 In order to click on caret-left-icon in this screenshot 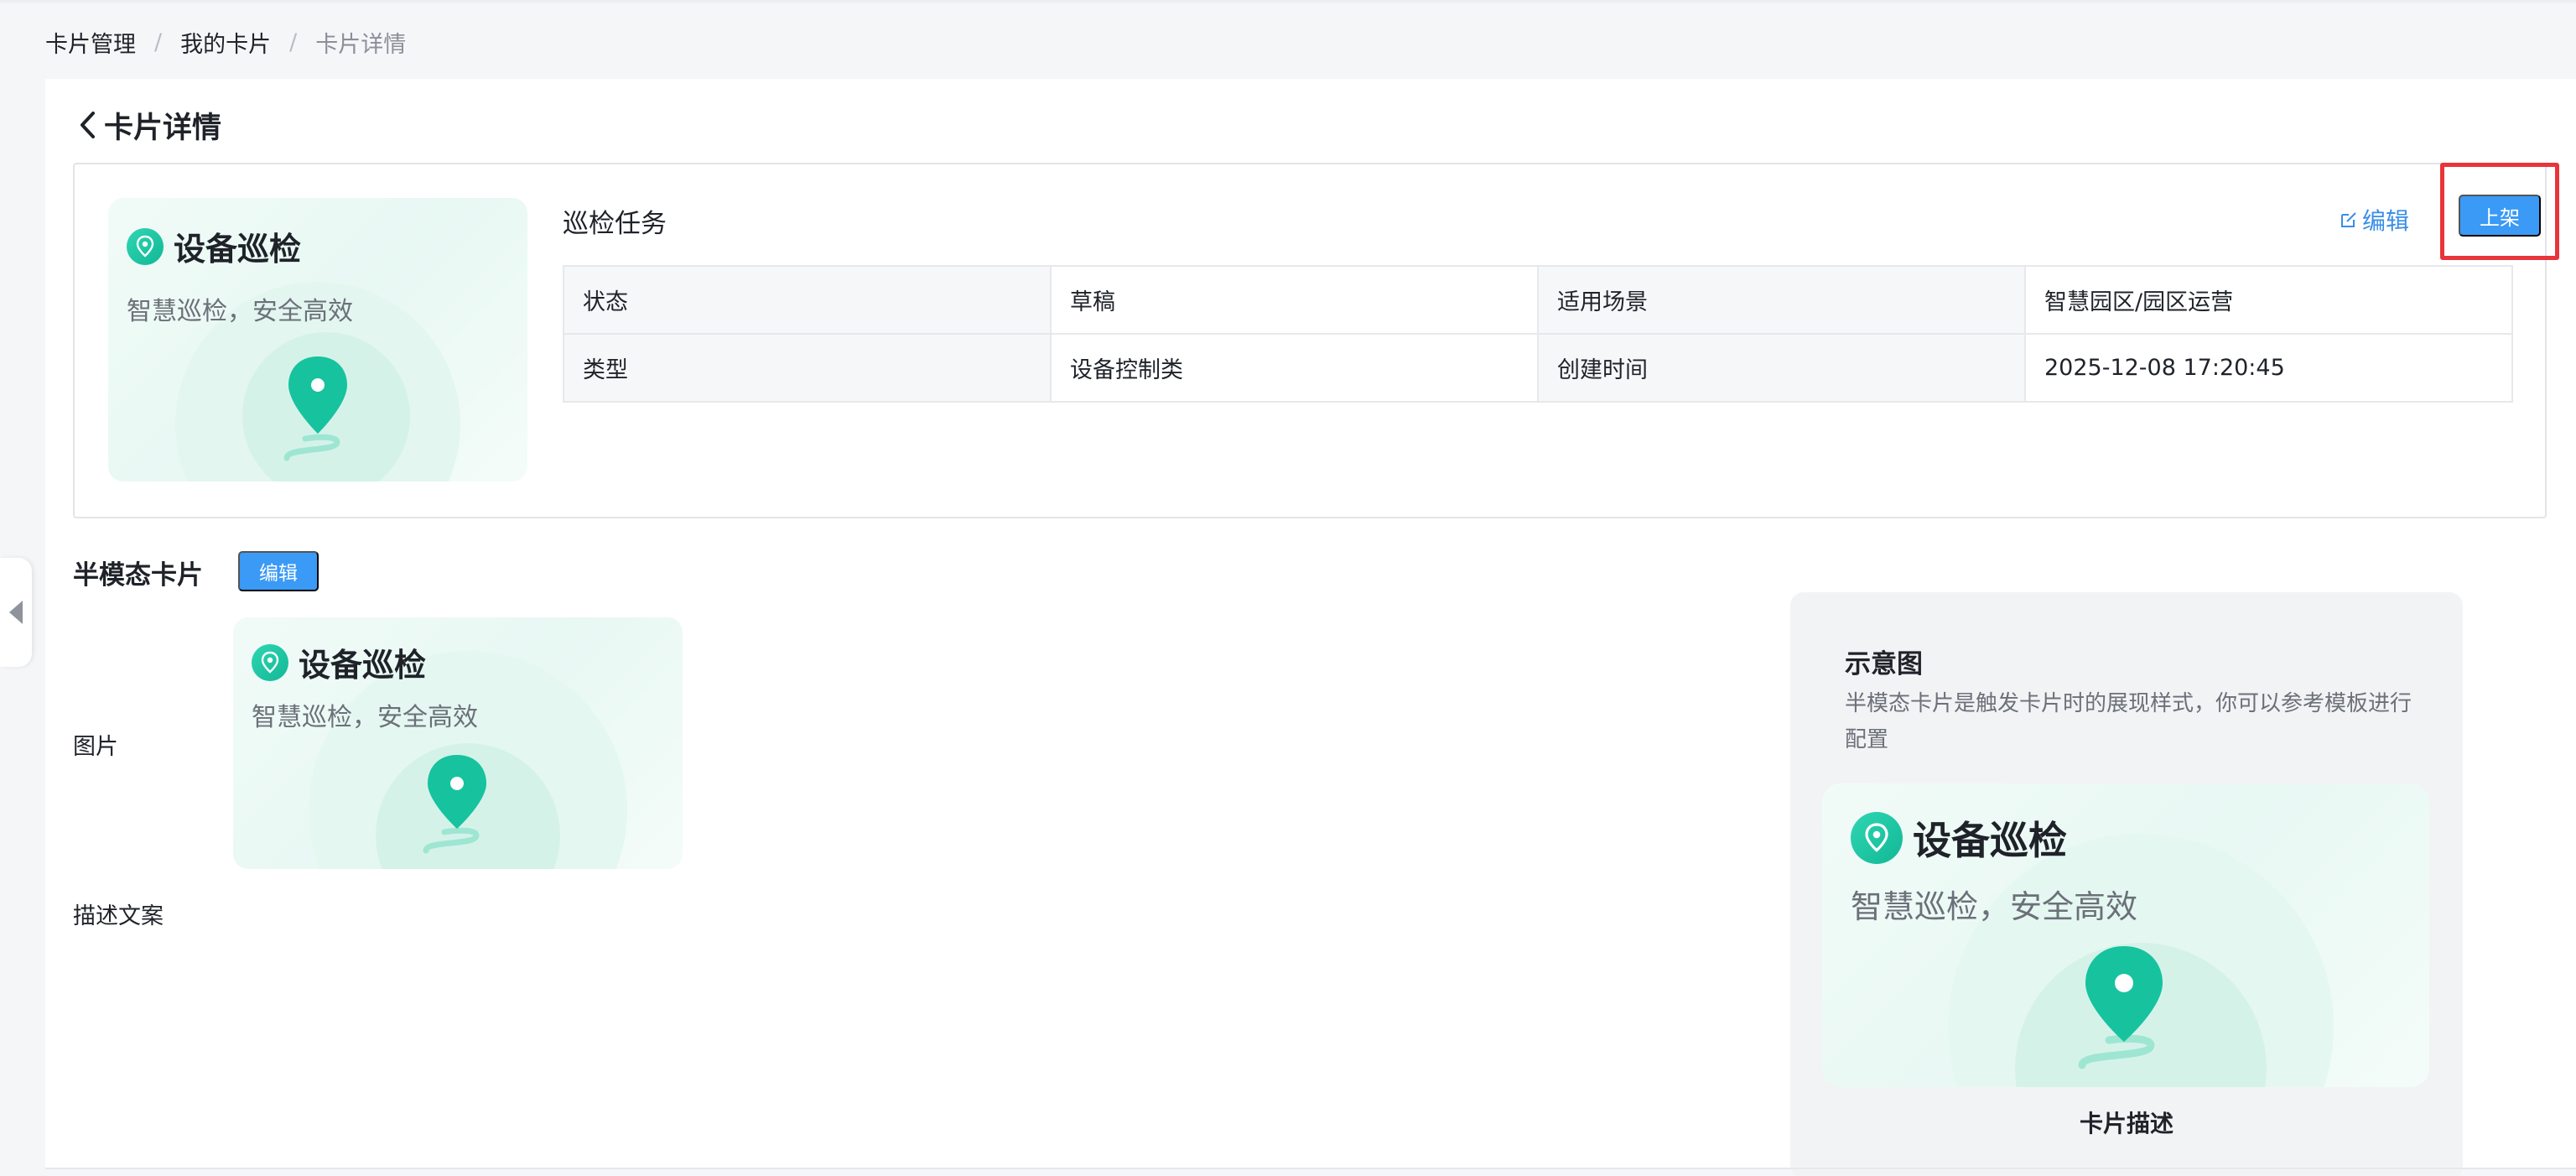, I will do `click(16, 612)`.